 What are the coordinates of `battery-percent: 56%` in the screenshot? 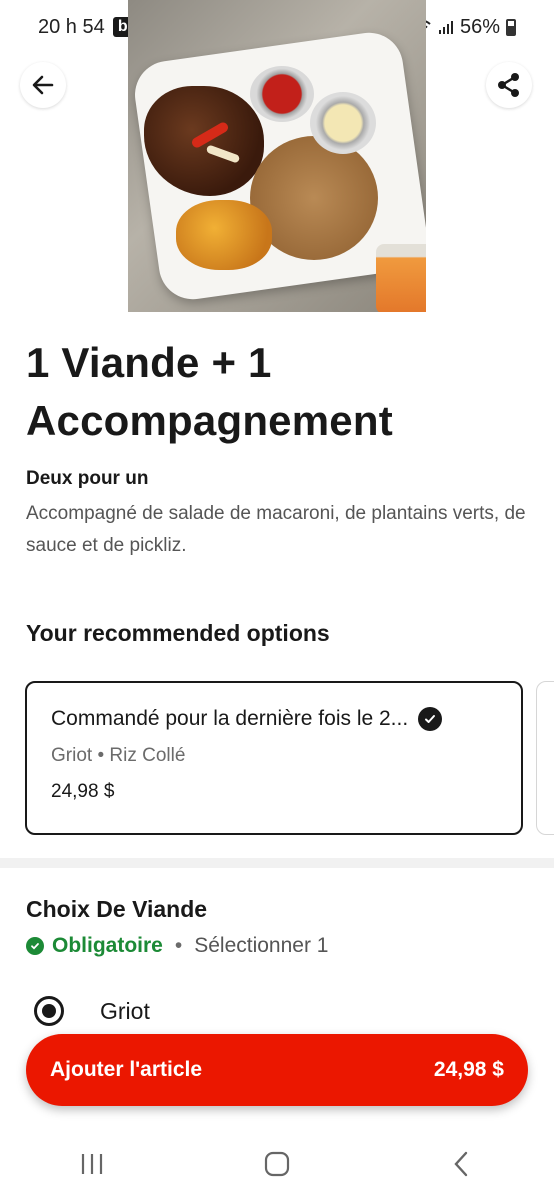 It's located at (479, 26).